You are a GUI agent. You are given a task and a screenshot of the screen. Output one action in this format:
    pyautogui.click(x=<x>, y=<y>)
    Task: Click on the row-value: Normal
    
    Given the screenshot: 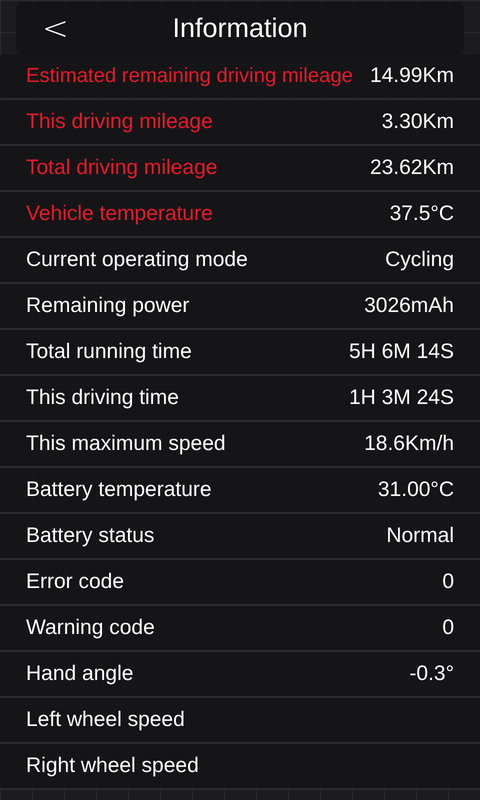 What is the action you would take?
    pyautogui.click(x=420, y=536)
    